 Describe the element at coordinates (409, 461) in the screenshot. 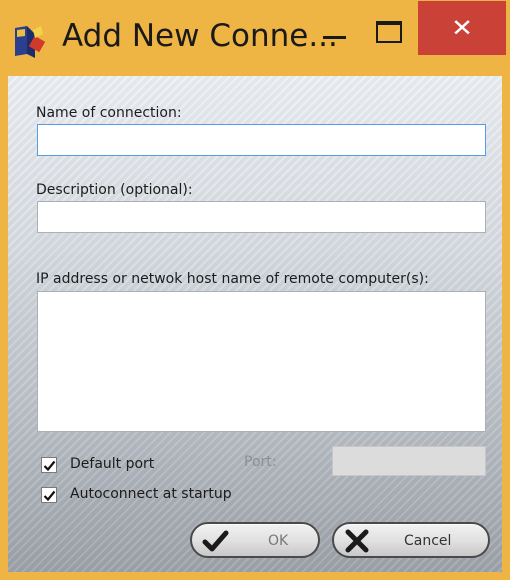

I see `port-input` at that location.